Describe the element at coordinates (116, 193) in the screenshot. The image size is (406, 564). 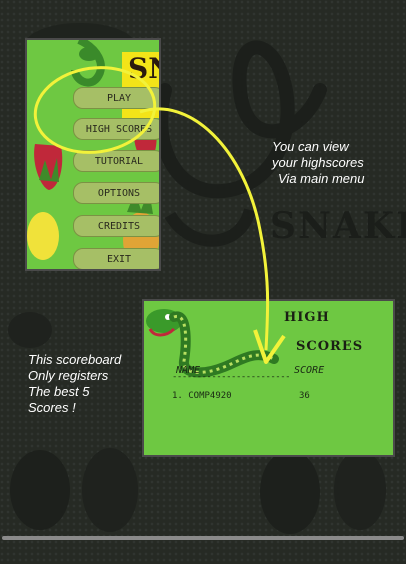
I see `menu-button-options: OPTIONS` at that location.